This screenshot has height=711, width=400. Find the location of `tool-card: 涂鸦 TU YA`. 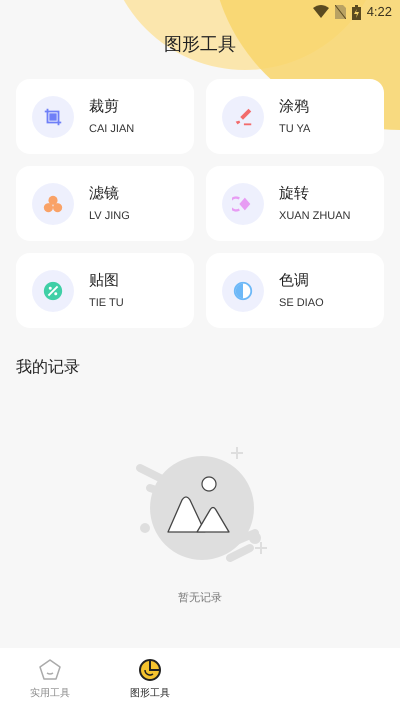

tool-card: 涂鸦 TU YA is located at coordinates (295, 116).